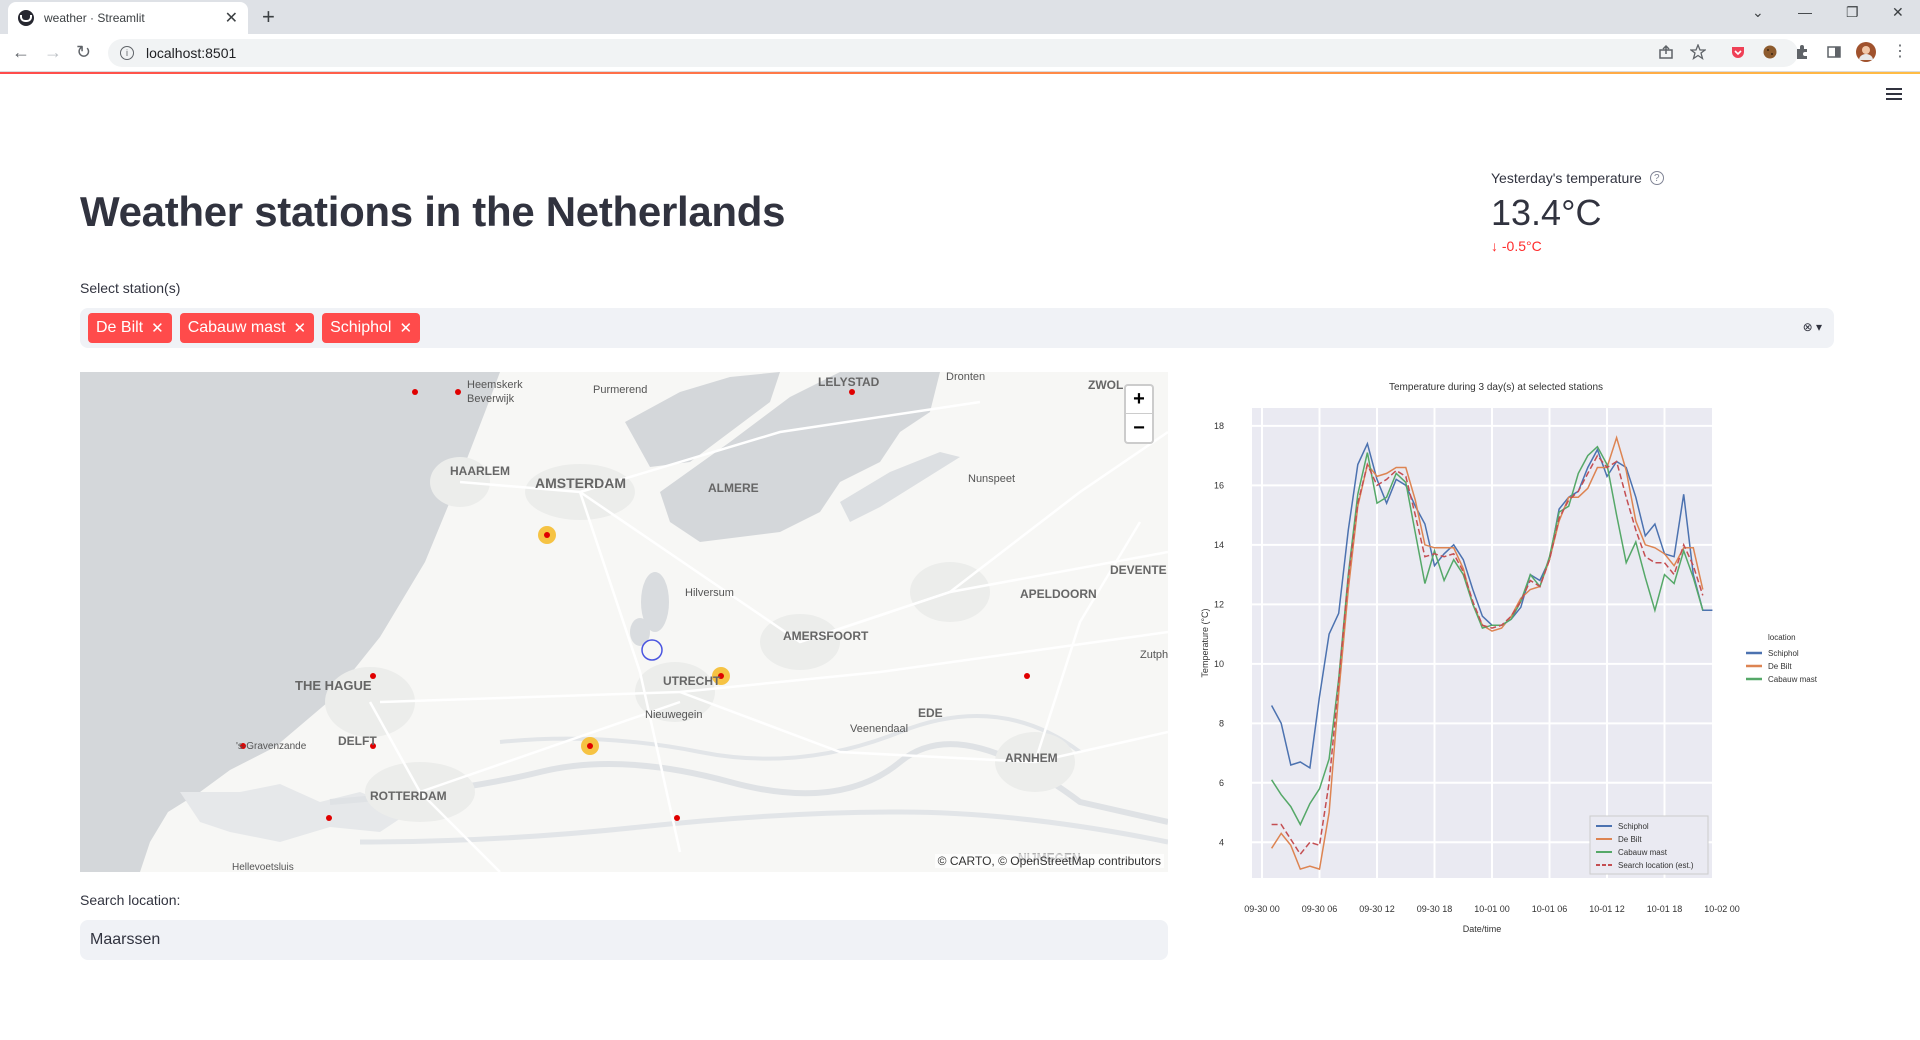 The height and width of the screenshot is (1040, 1920). What do you see at coordinates (1812, 327) in the screenshot?
I see `clear-and-dropdown-icon: ⊗ ▾` at bounding box center [1812, 327].